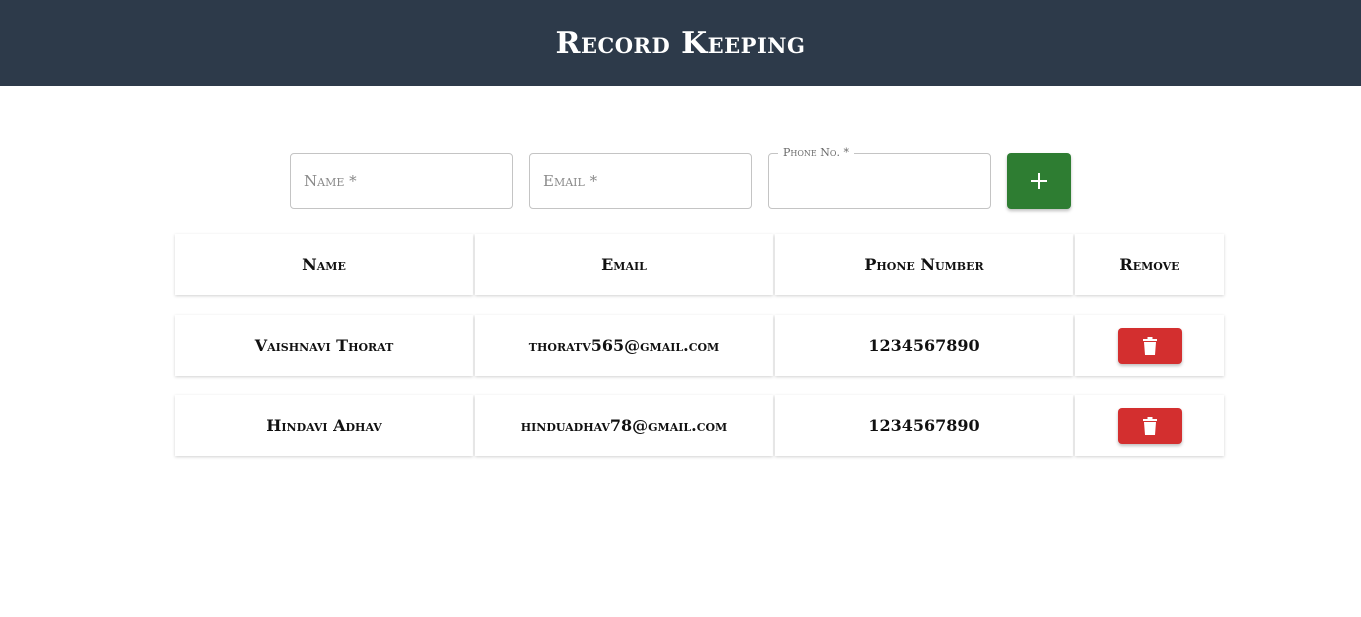 This screenshot has width=1361, height=617. What do you see at coordinates (324, 425) in the screenshot?
I see `row-name: Hindavi Adhav` at bounding box center [324, 425].